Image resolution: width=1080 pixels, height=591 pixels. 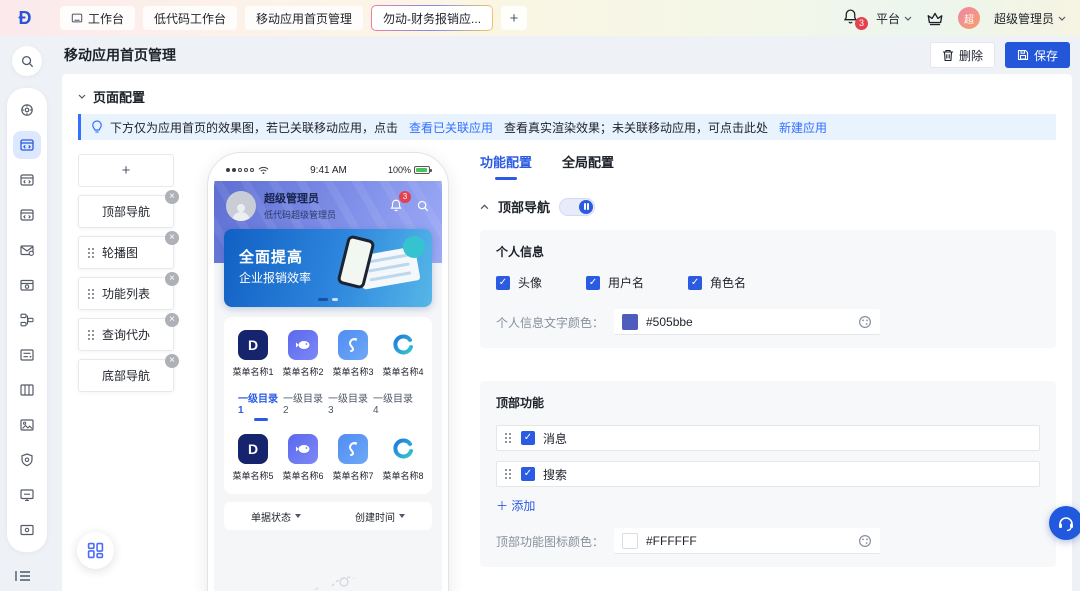 I want to click on table-columns-icon, so click(x=27, y=390).